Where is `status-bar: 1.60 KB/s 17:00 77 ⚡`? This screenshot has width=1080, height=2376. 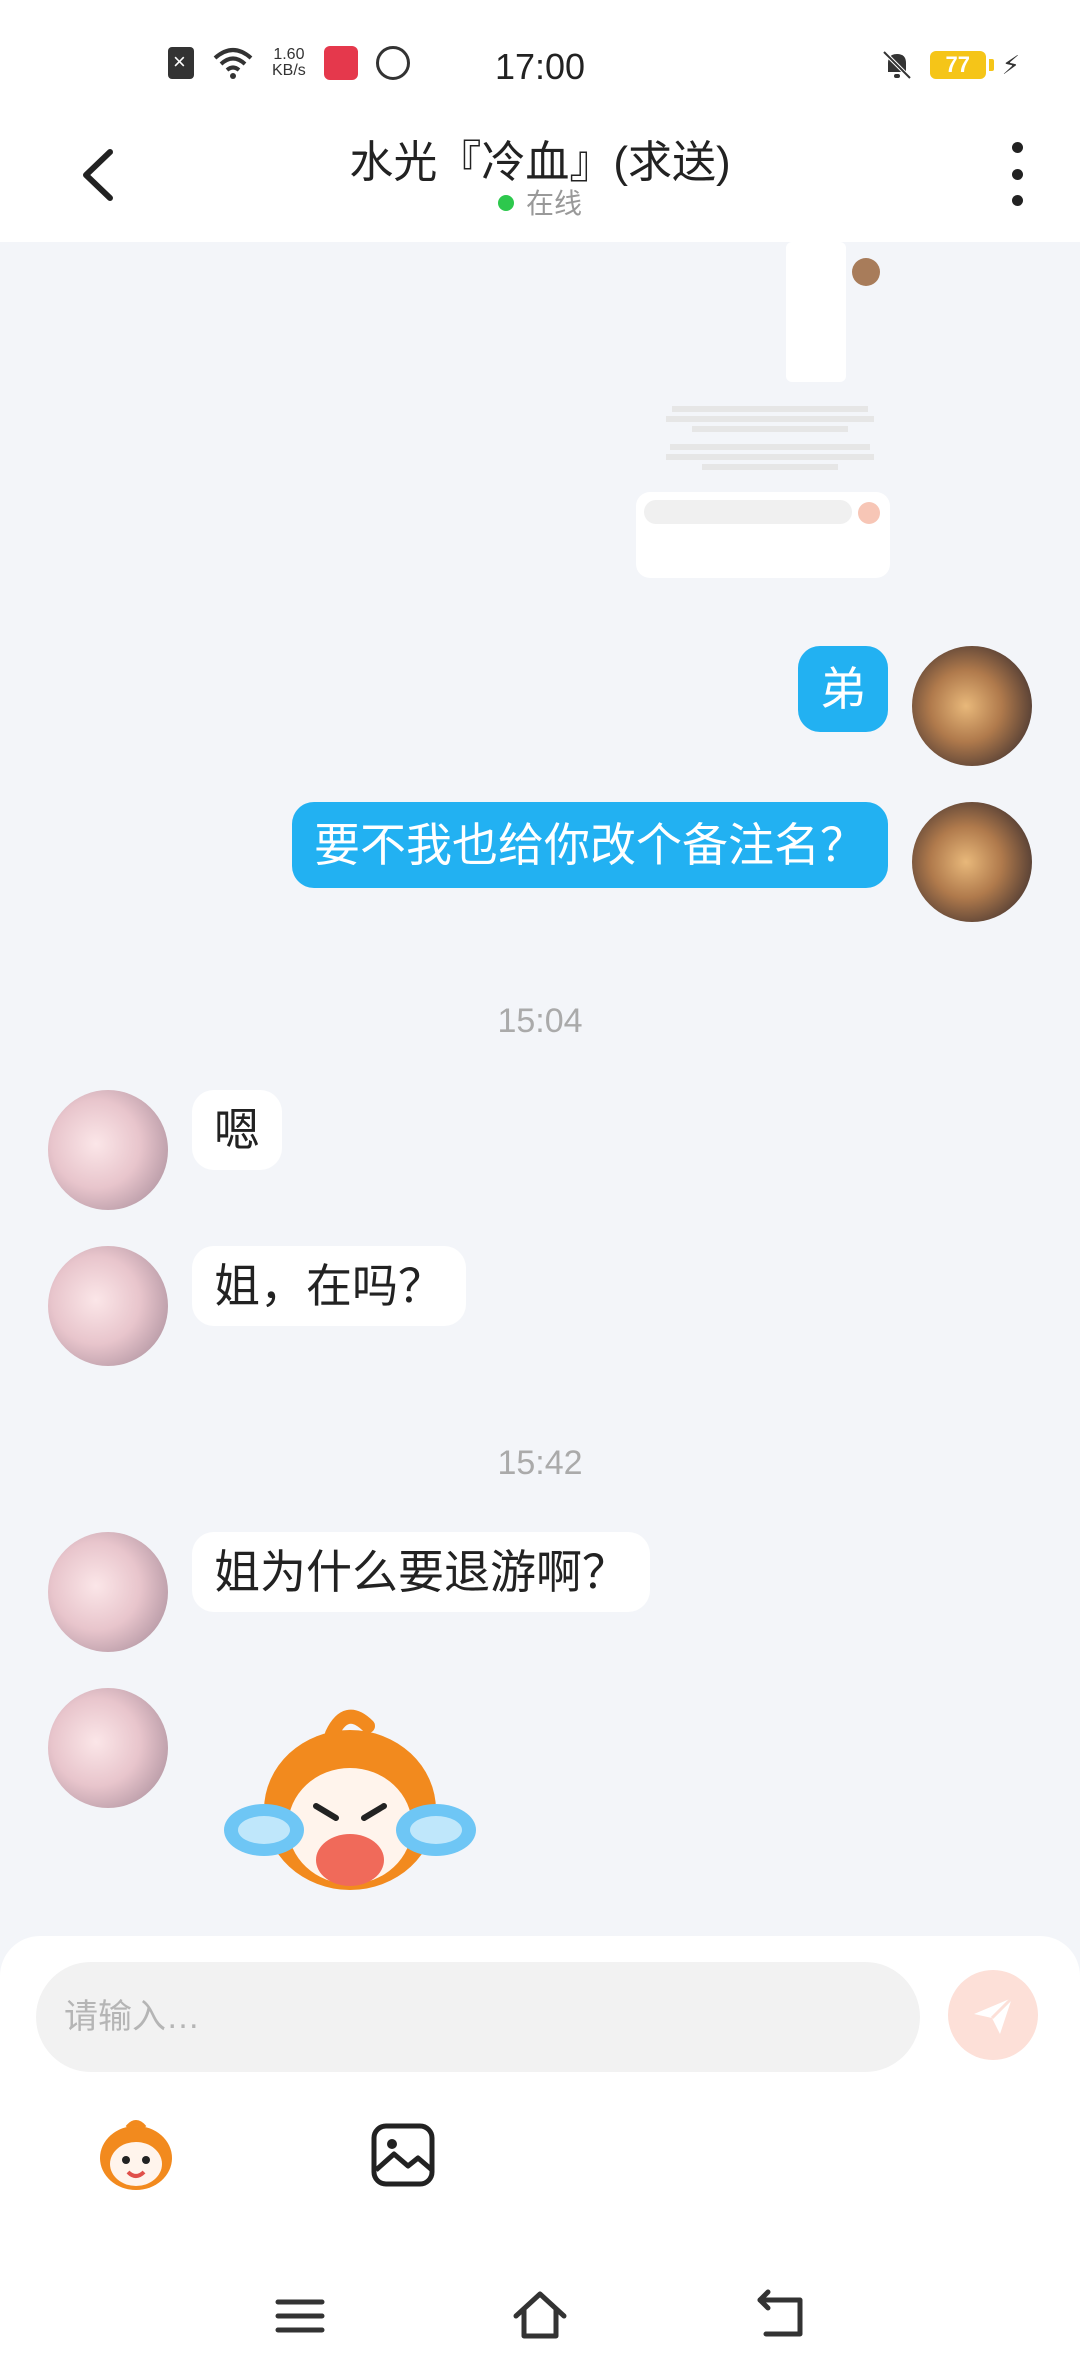 status-bar: 1.60 KB/s 17:00 77 ⚡ is located at coordinates (540, 60).